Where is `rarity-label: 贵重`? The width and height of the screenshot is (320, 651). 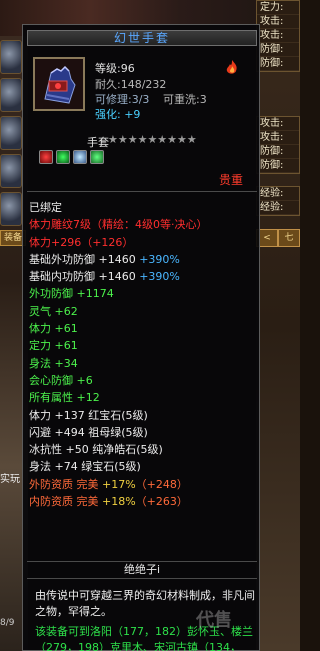 rarity-label: 贵重 is located at coordinates (231, 180).